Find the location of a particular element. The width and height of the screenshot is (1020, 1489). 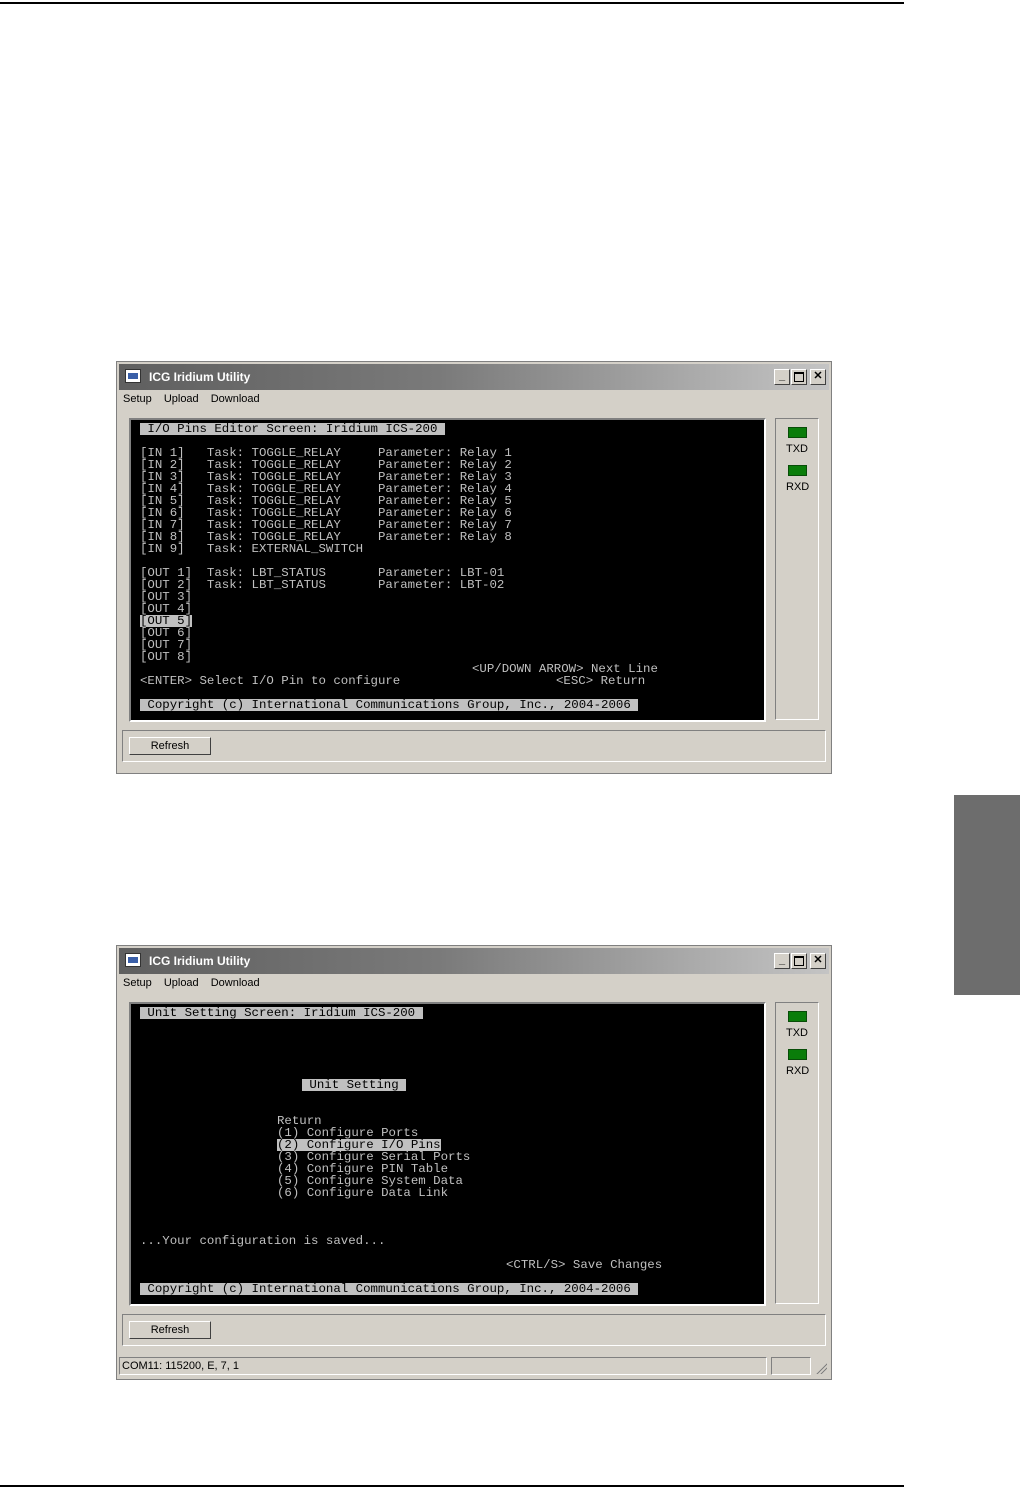

screen-header: I/O Pins Editor Screen: Iridium ICS-200 is located at coordinates (292, 429).